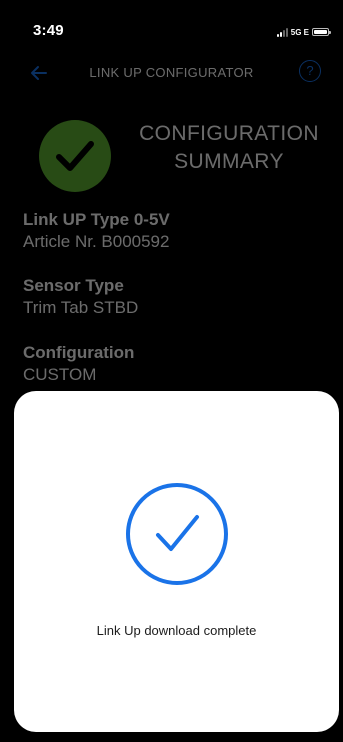 The width and height of the screenshot is (343, 742). I want to click on download-complete-message: Link Up download complete, so click(176, 630).